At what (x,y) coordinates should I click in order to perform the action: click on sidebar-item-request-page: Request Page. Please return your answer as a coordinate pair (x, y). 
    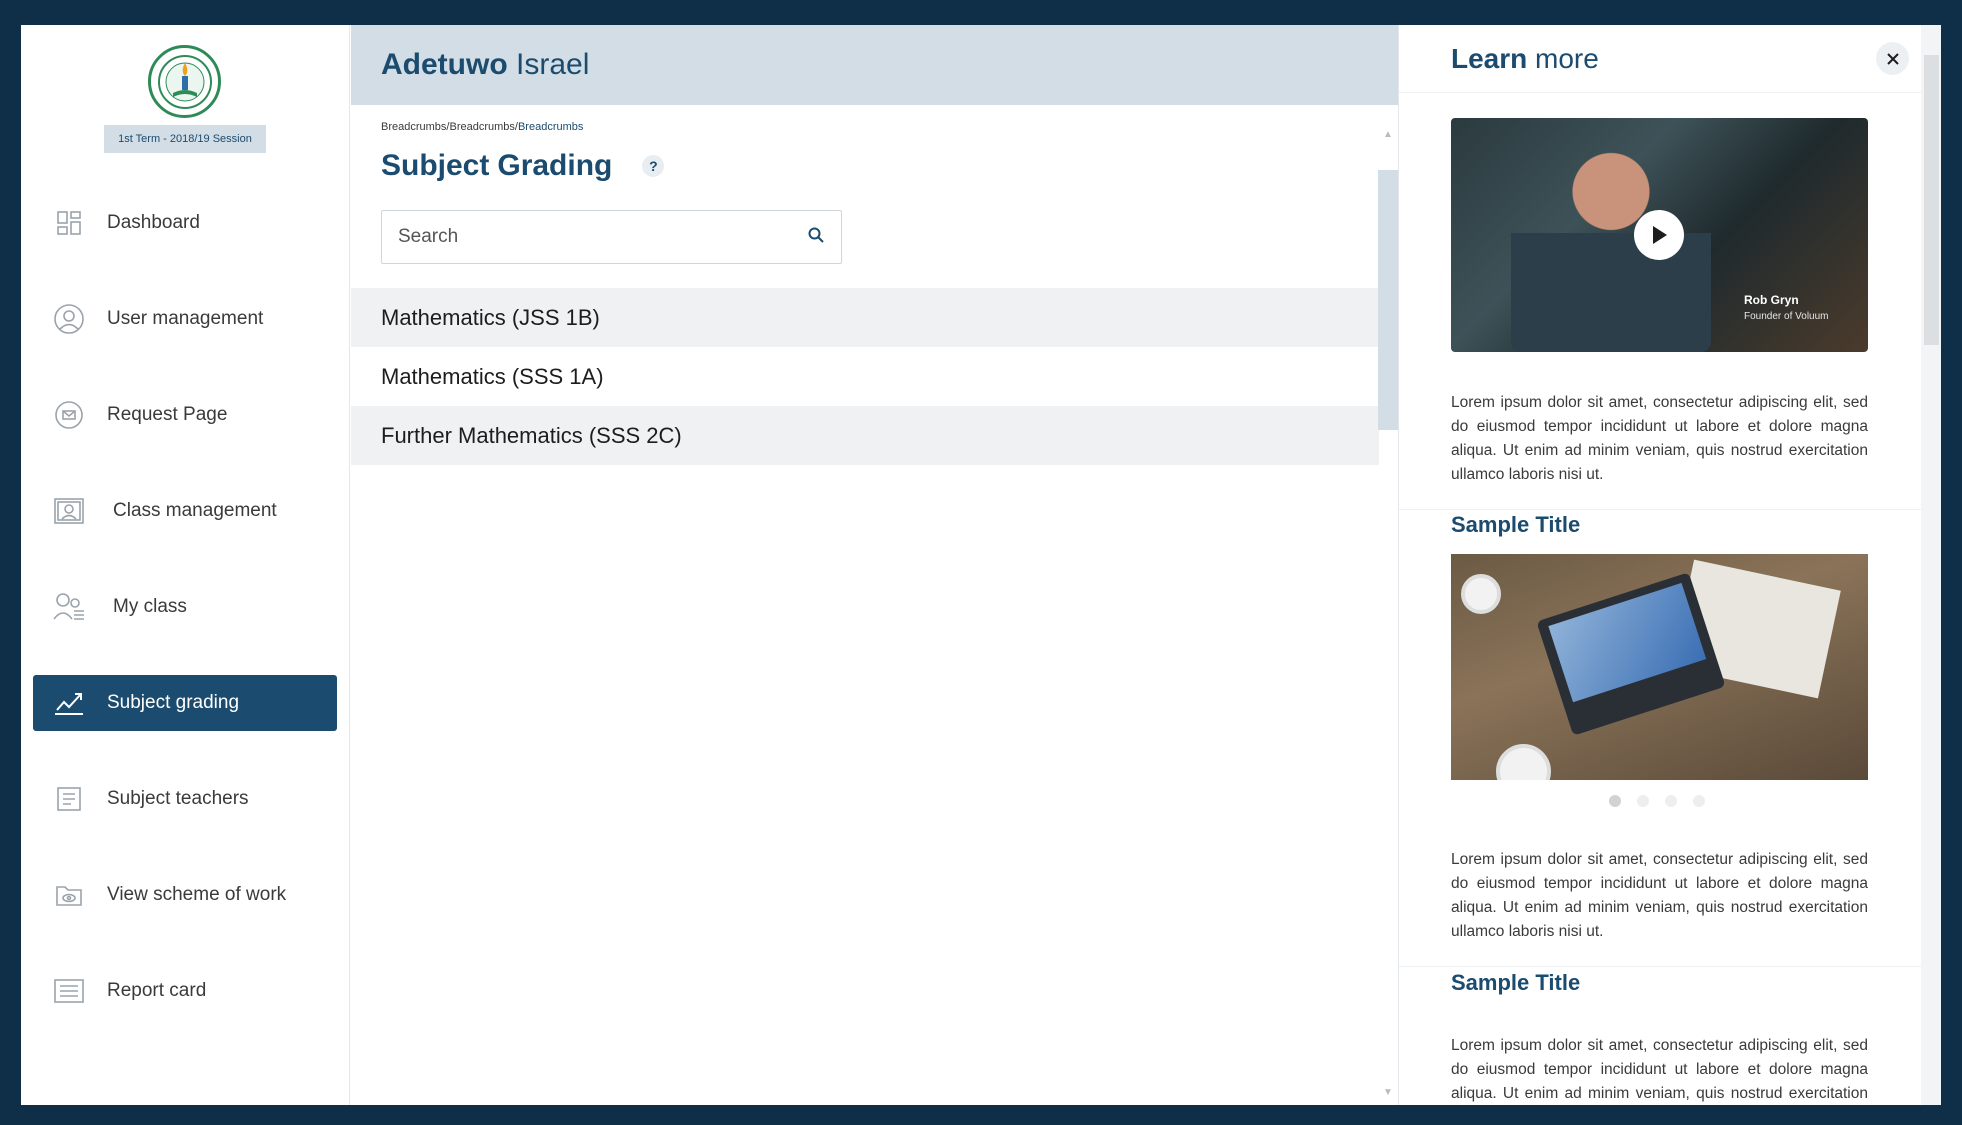
    Looking at the image, I should click on (185, 415).